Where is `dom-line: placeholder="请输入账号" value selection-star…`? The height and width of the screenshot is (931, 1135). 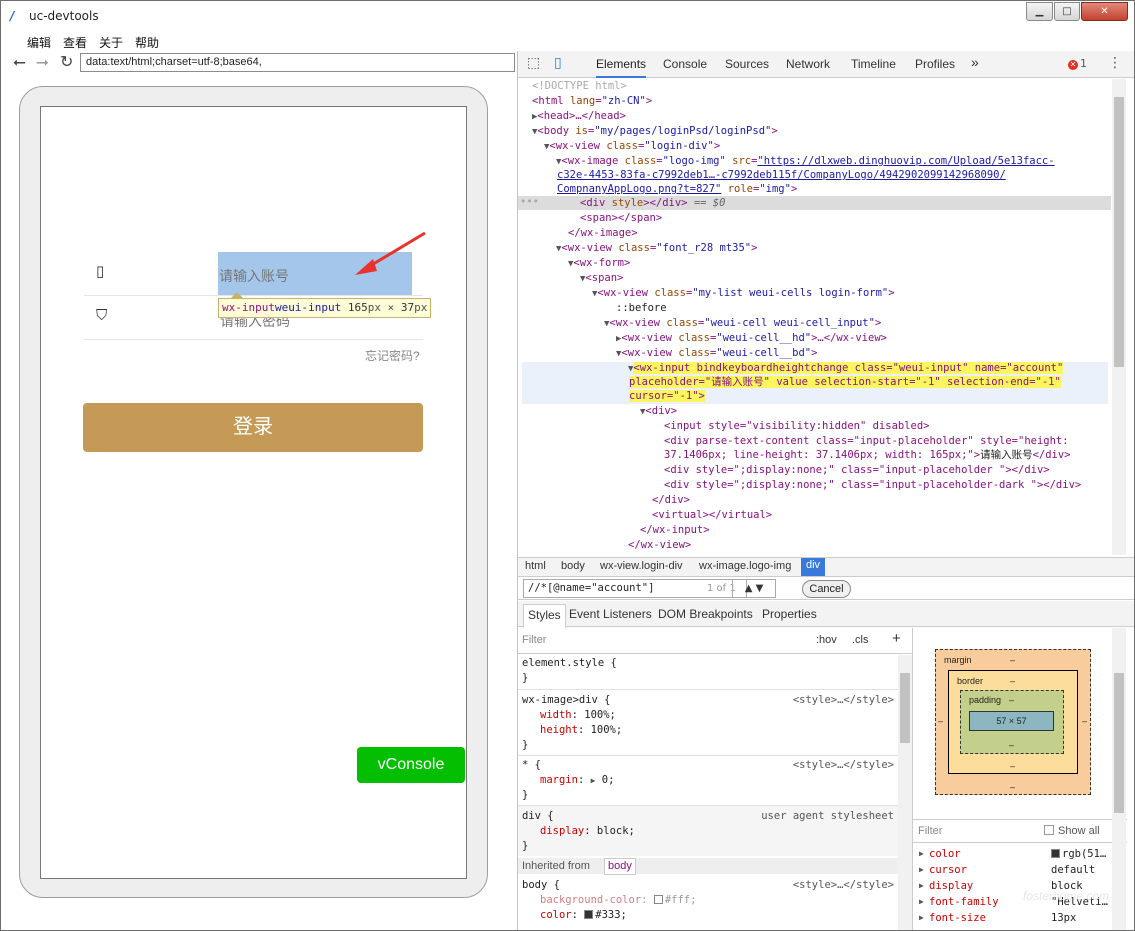
dom-line: placeholder="请输入账号" value selection-star… is located at coordinates (845, 382).